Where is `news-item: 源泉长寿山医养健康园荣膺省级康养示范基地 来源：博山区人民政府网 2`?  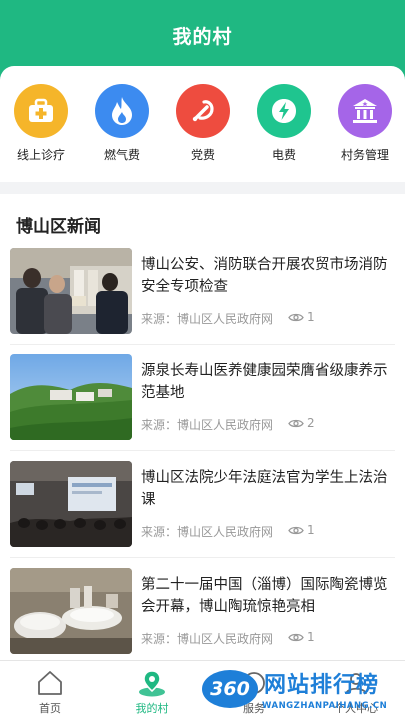 news-item: 源泉长寿山医养健康园荣膺省级康养示范基地 来源：博山区人民政府网 2 is located at coordinates (202, 397).